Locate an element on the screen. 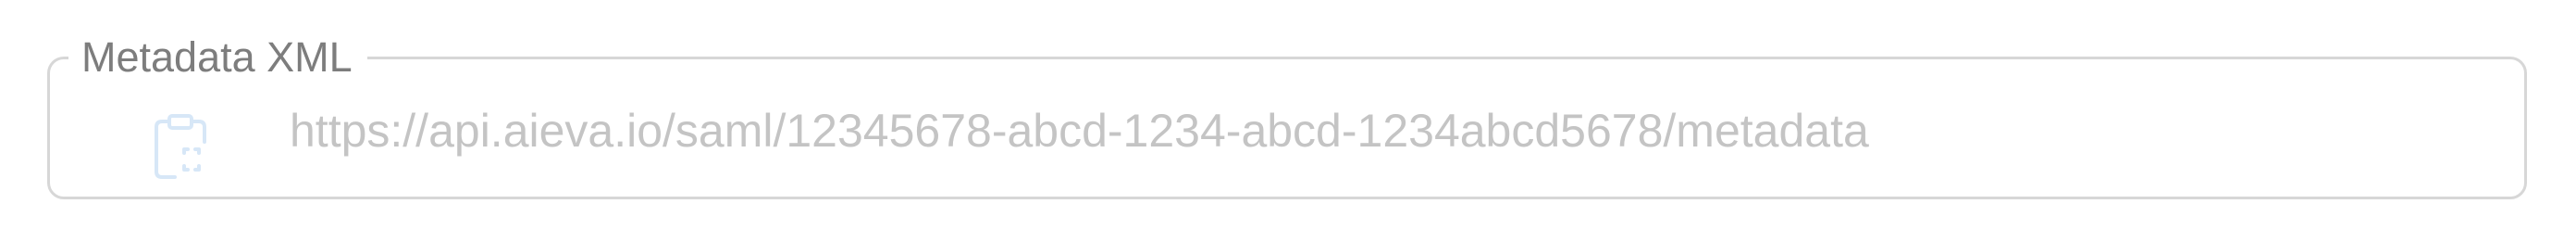 Image resolution: width=2576 pixels, height=242 pixels. clipboard-copy-icon is located at coordinates (181, 147).